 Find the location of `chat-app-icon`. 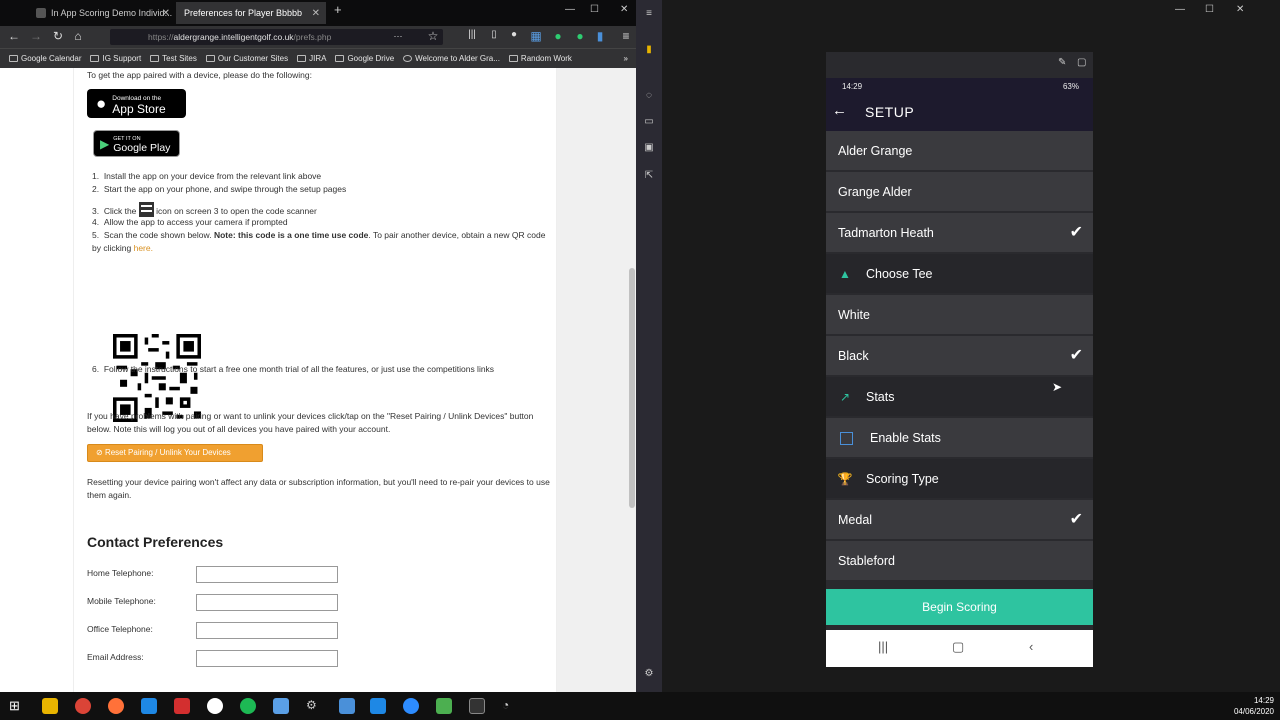

chat-app-icon is located at coordinates (281, 706).